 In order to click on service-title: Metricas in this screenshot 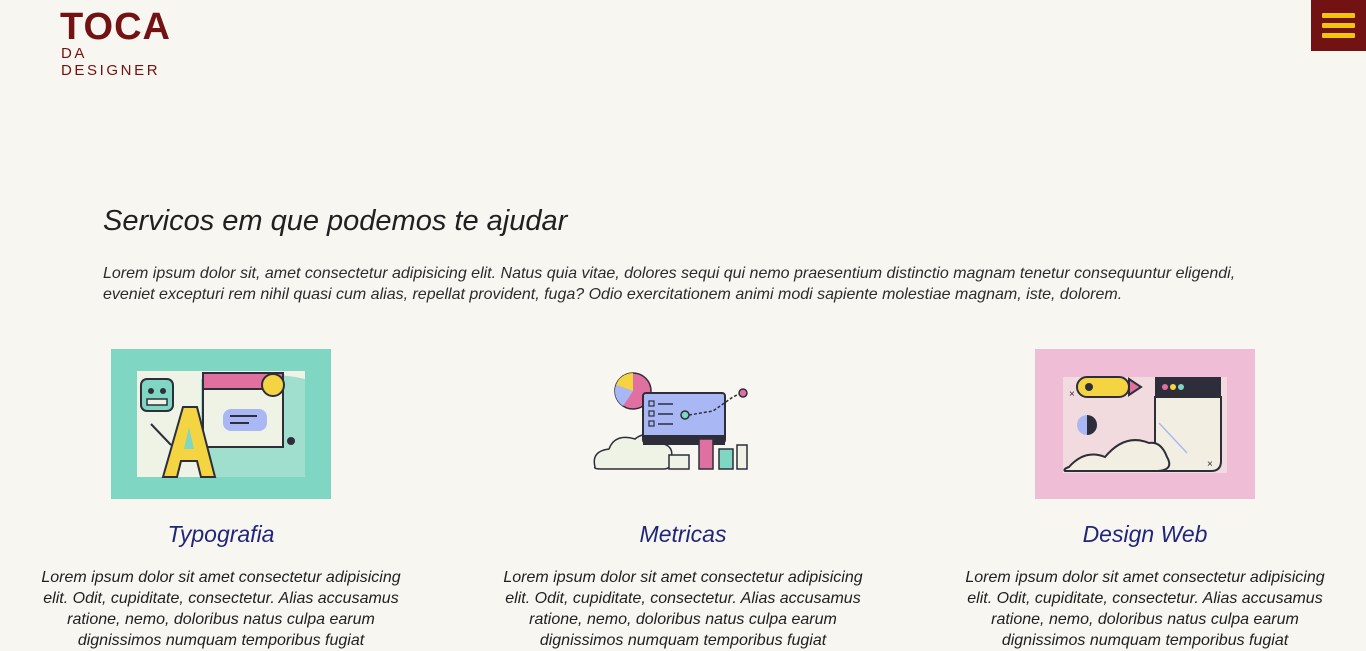, I will do `click(683, 534)`.